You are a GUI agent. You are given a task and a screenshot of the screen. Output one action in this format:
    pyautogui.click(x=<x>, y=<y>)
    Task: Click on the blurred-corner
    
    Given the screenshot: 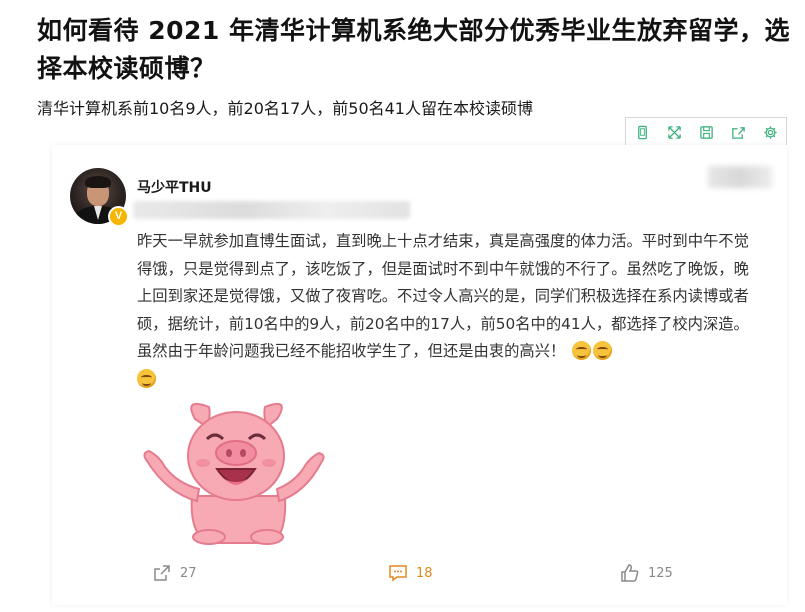 What is the action you would take?
    pyautogui.click(x=740, y=177)
    